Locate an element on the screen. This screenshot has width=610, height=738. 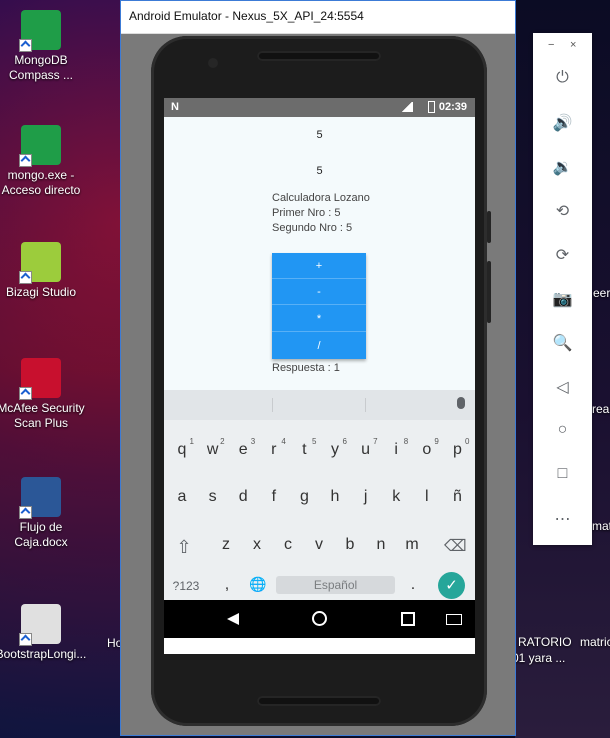
key-z: z is located at coordinates (226, 545).